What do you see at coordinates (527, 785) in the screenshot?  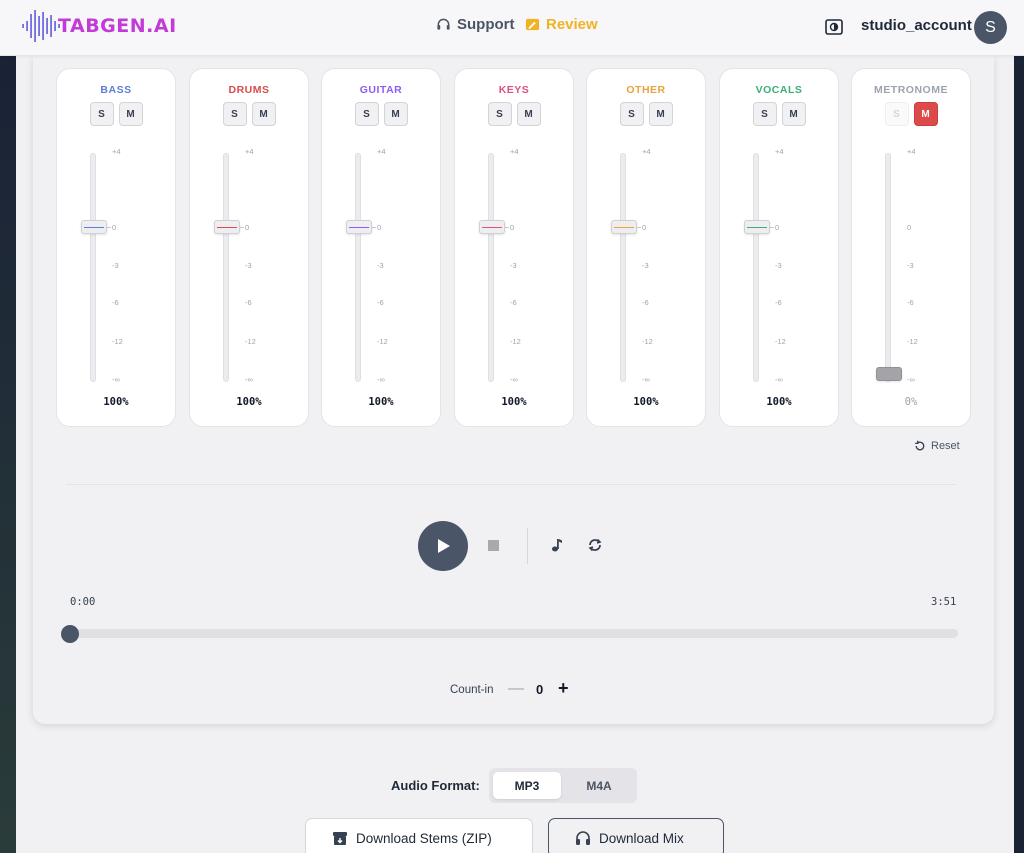 I see `format-option-mp3: MP3` at bounding box center [527, 785].